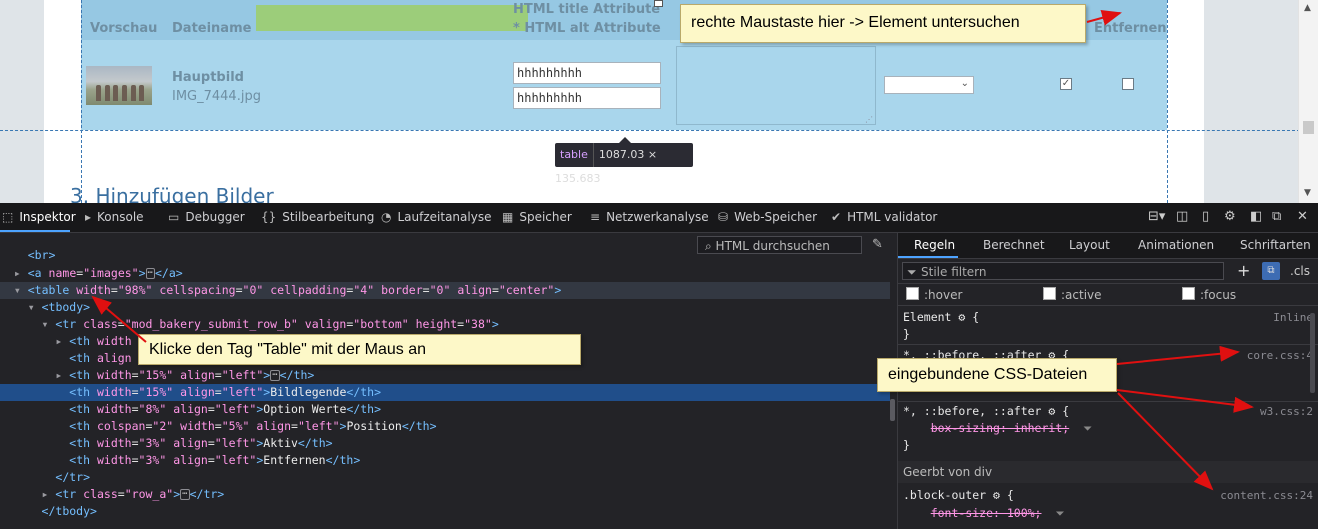 Image resolution: width=1318 pixels, height=529 pixels. Describe the element at coordinates (1302, 216) in the screenshot. I see `close-icon: ✕` at that location.